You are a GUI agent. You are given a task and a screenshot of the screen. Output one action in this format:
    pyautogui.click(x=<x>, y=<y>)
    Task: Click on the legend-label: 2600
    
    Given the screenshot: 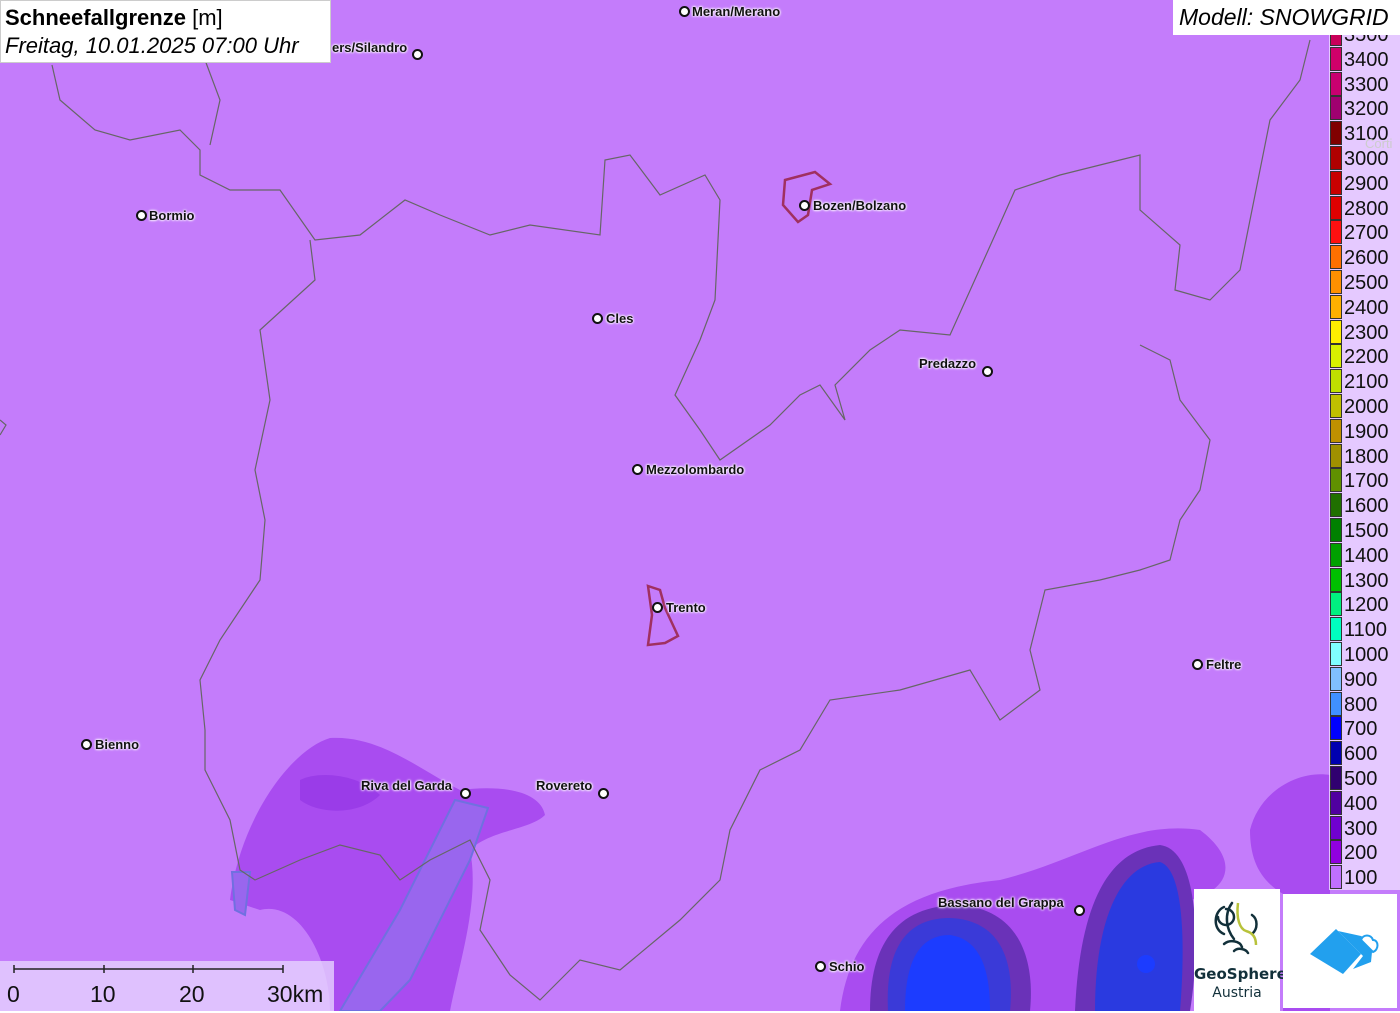 What is the action you would take?
    pyautogui.click(x=1366, y=258)
    